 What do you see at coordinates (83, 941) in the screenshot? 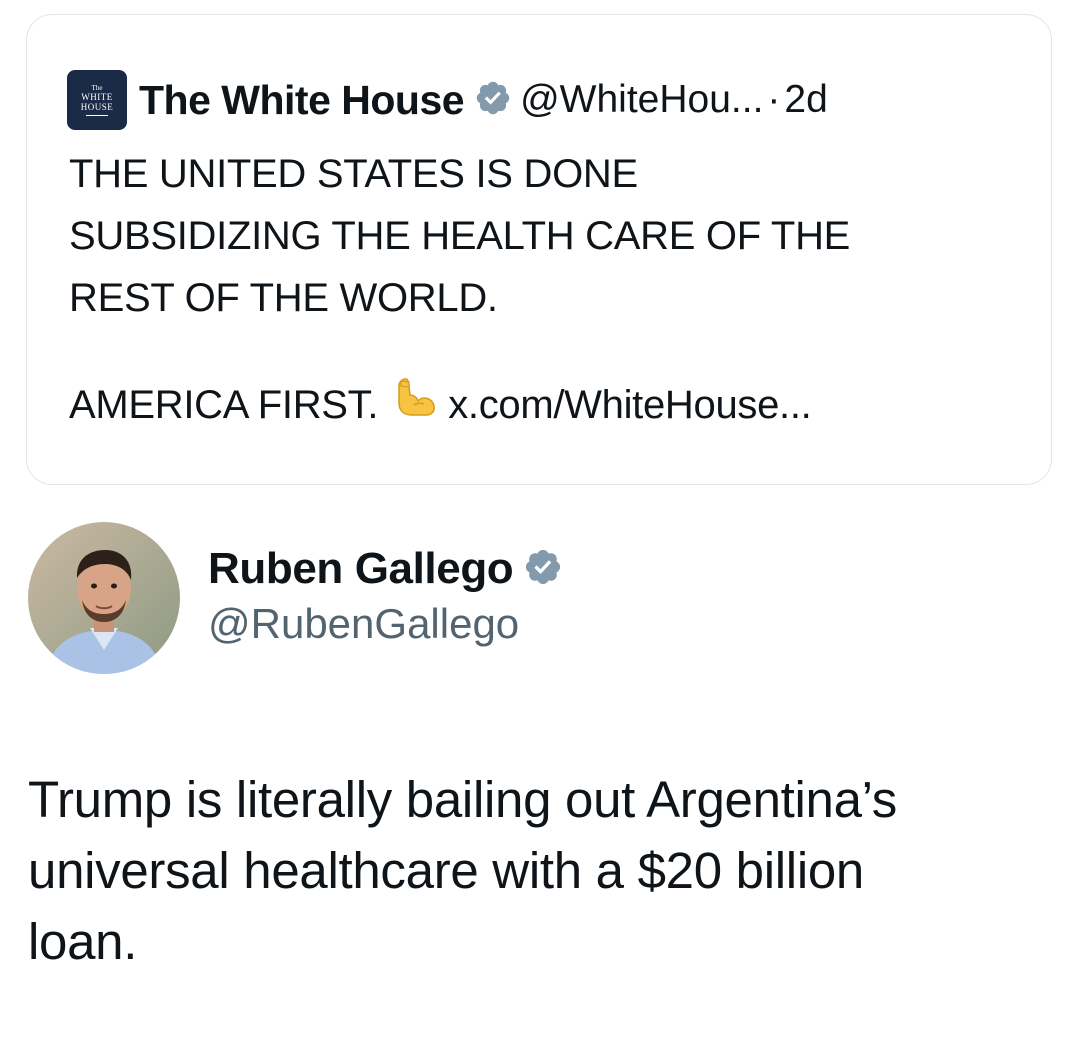
I see `tweet-text-line: loan.` at bounding box center [83, 941].